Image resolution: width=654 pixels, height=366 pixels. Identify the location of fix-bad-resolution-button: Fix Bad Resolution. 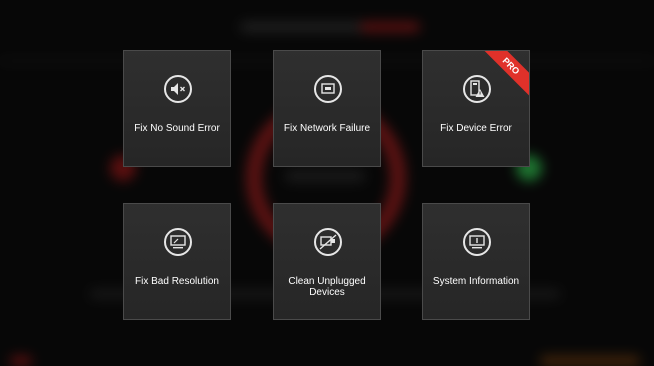
(177, 261).